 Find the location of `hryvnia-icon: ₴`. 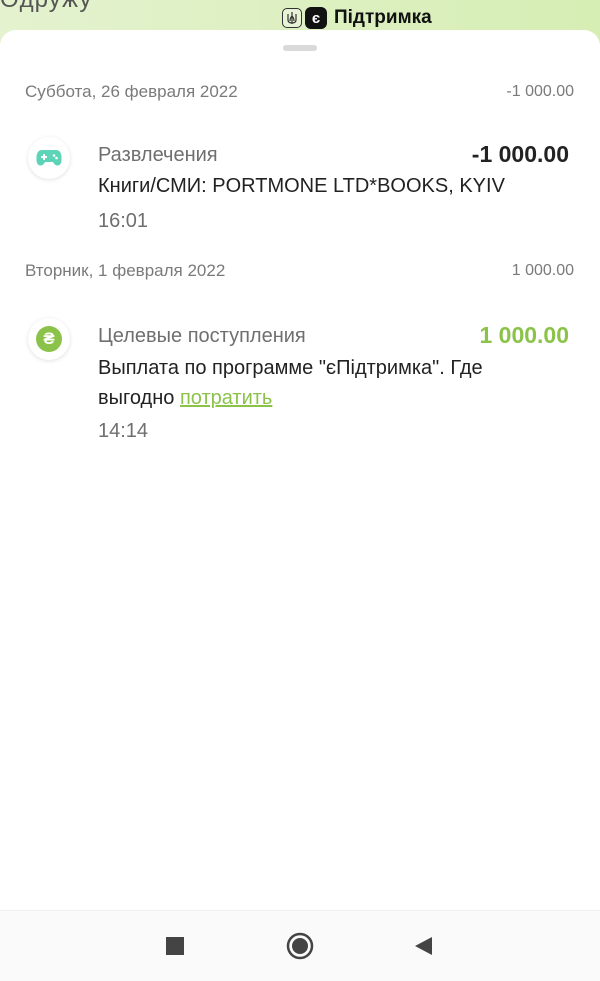

hryvnia-icon: ₴ is located at coordinates (49, 339).